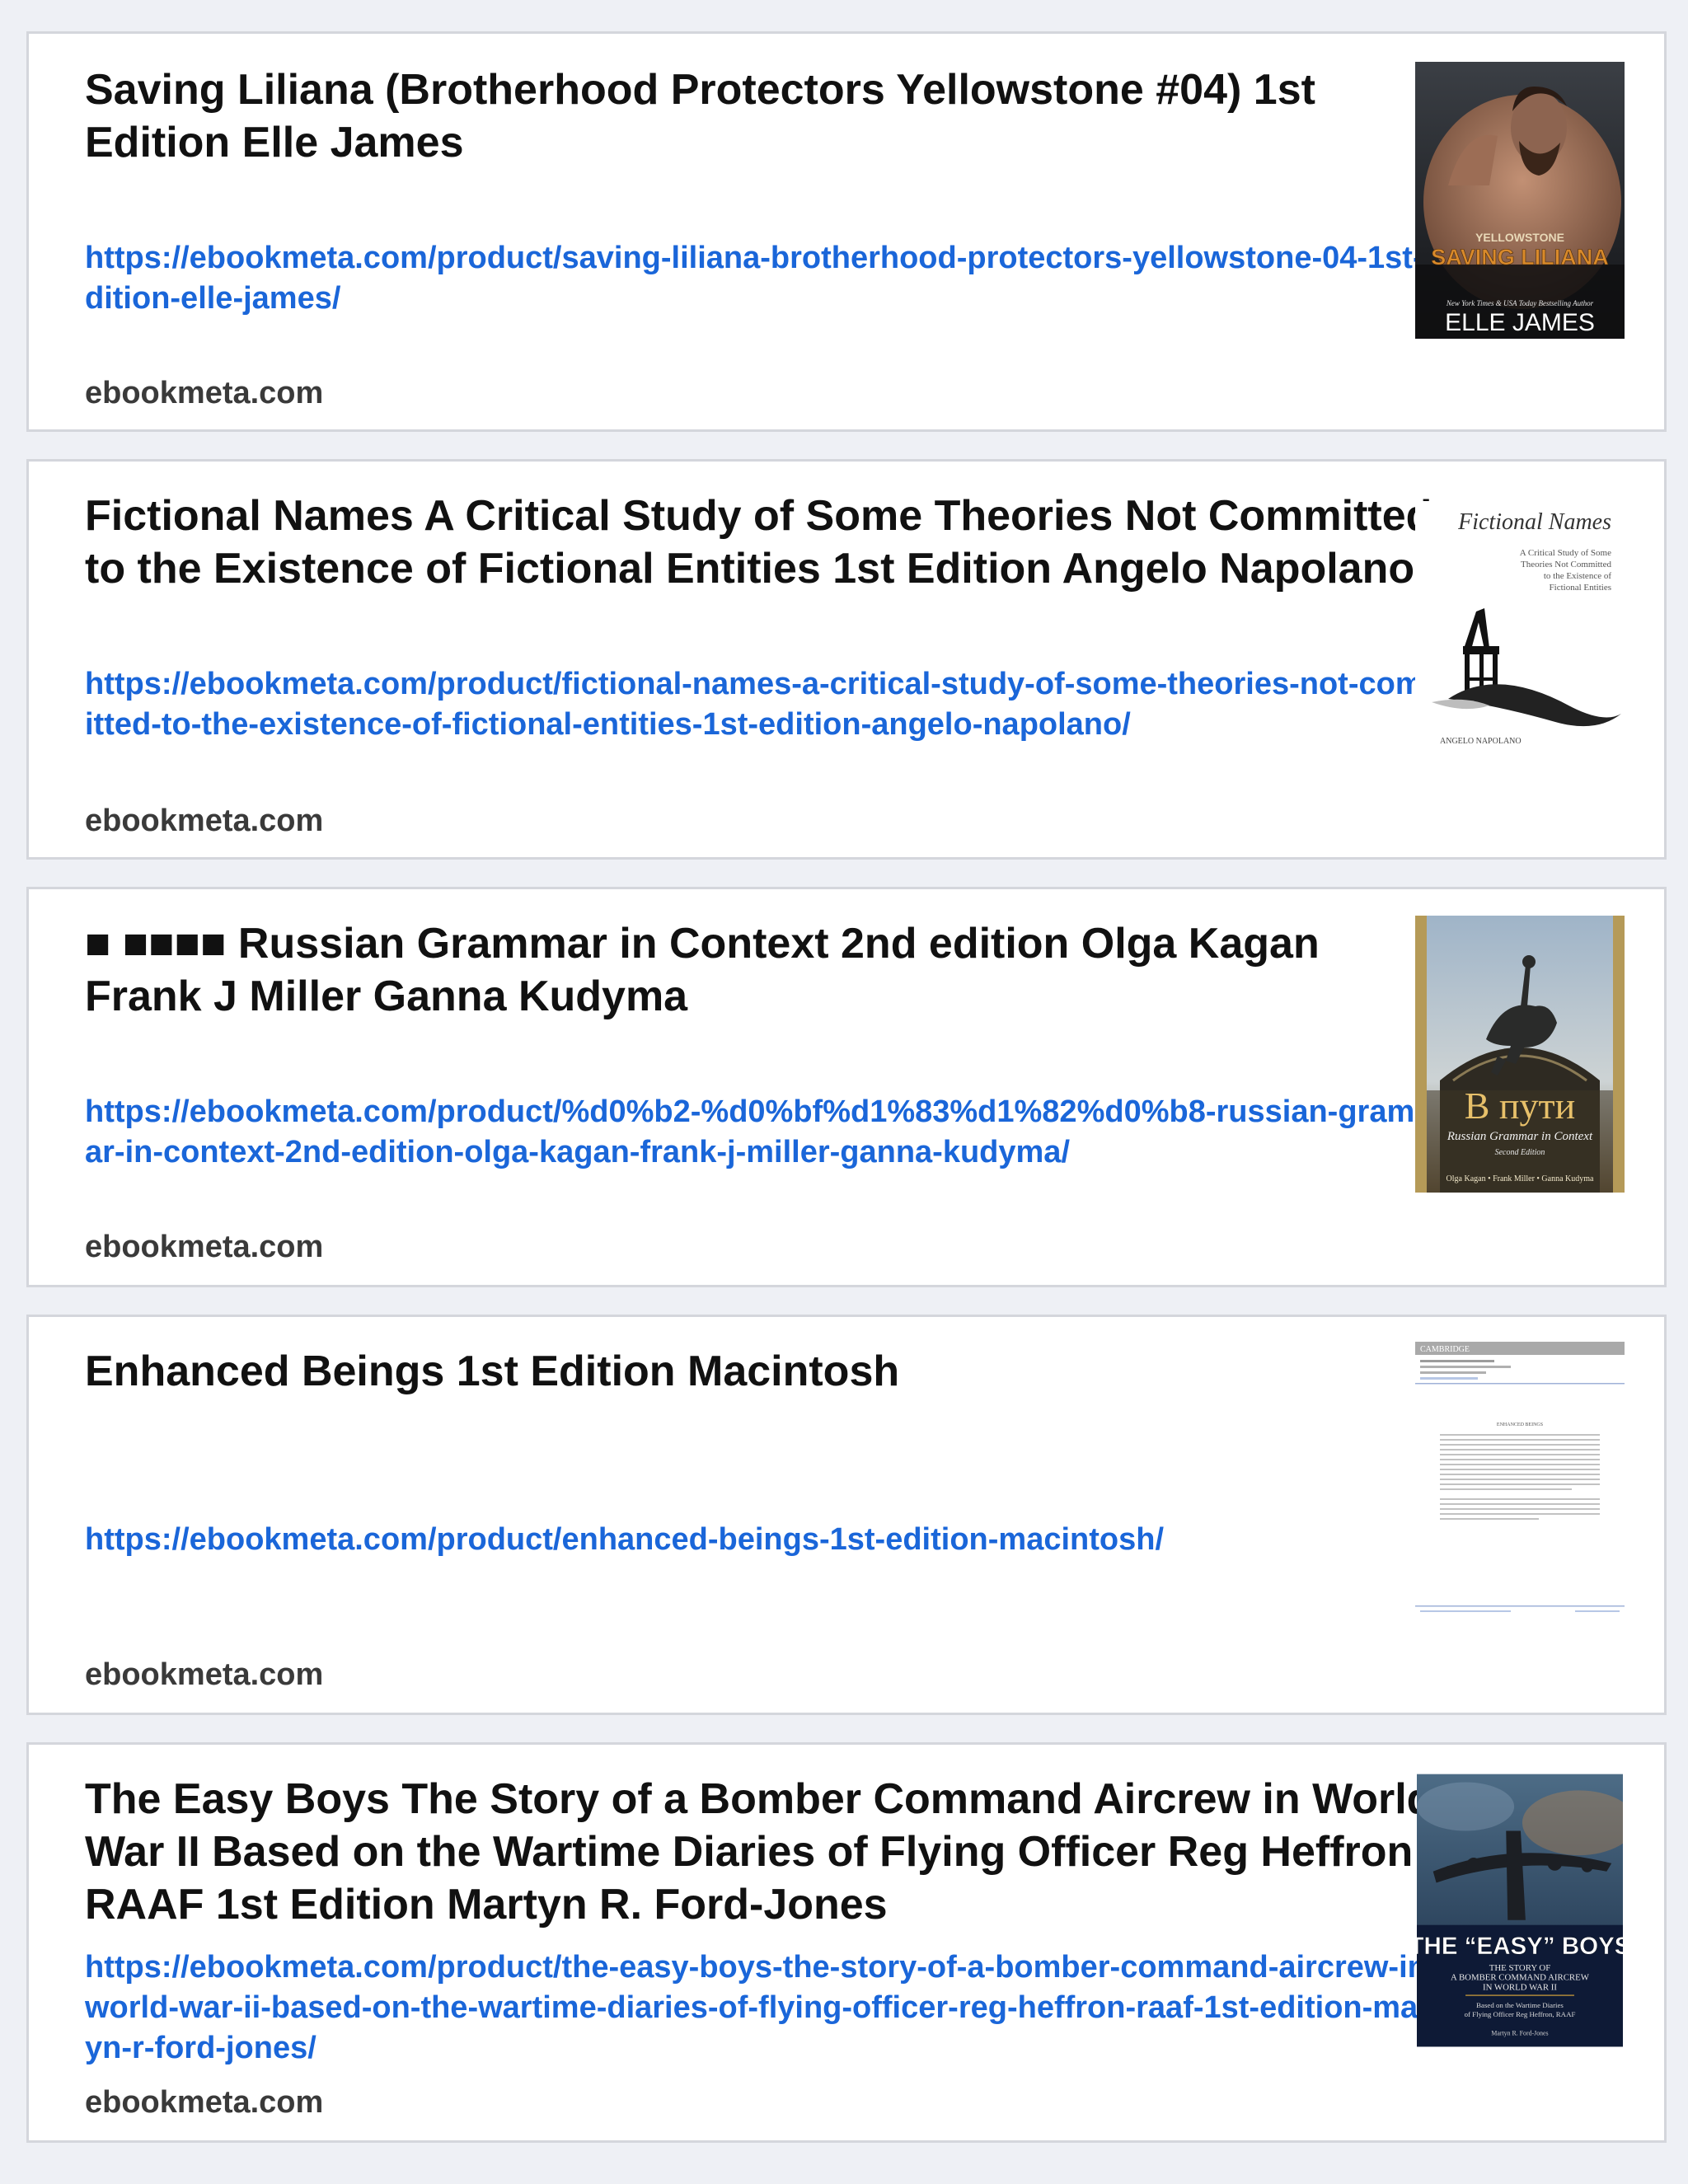 The width and height of the screenshot is (1688, 2184). What do you see at coordinates (1566, 553) in the screenshot?
I see `svg-text: A Critical Study of Some` at bounding box center [1566, 553].